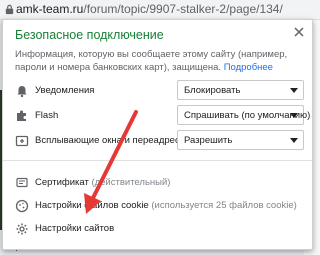 The width and height of the screenshot is (320, 255). I want to click on gear-icon, so click(22, 229).